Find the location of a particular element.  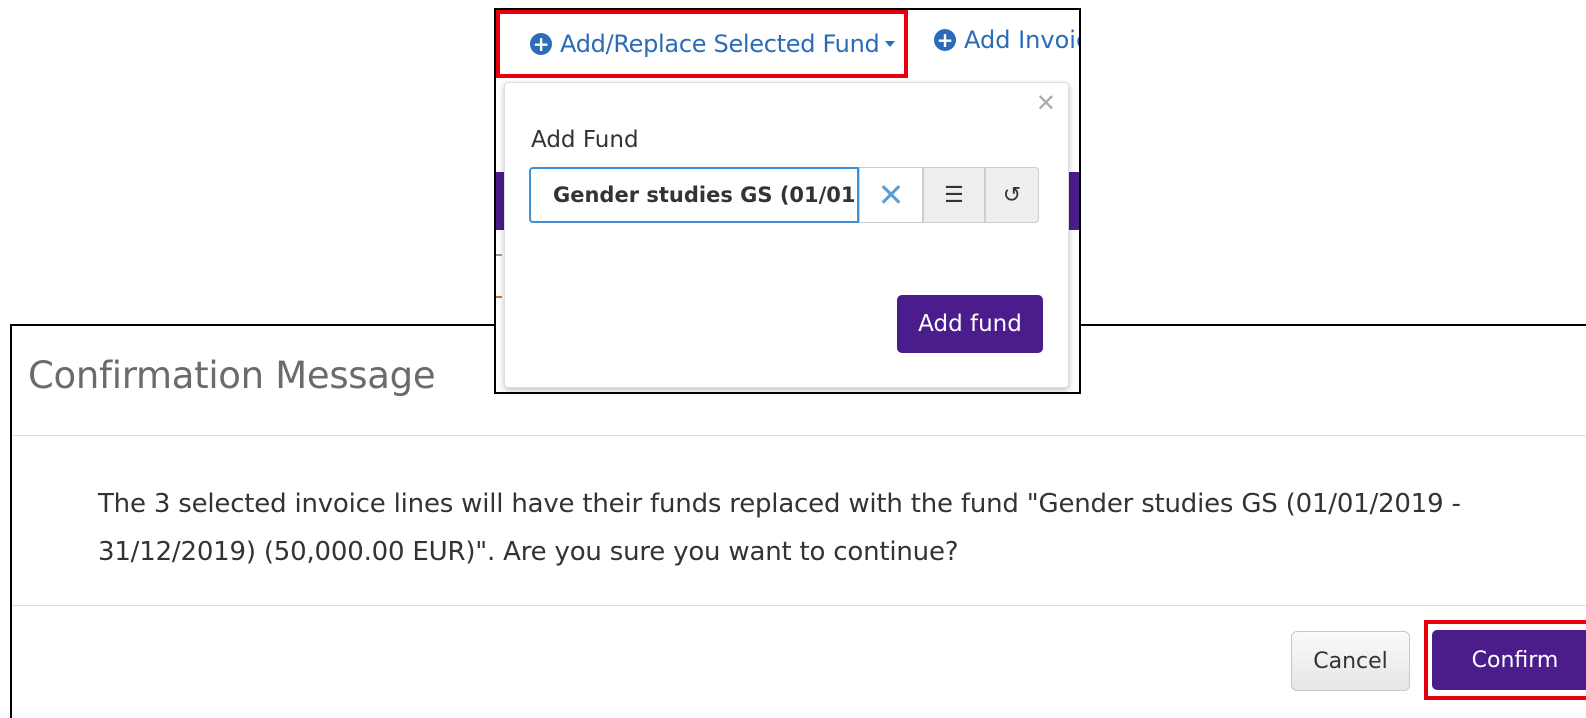

add-replace-fund-menu: + Add/Replace Selected Fund is located at coordinates (702, 44).